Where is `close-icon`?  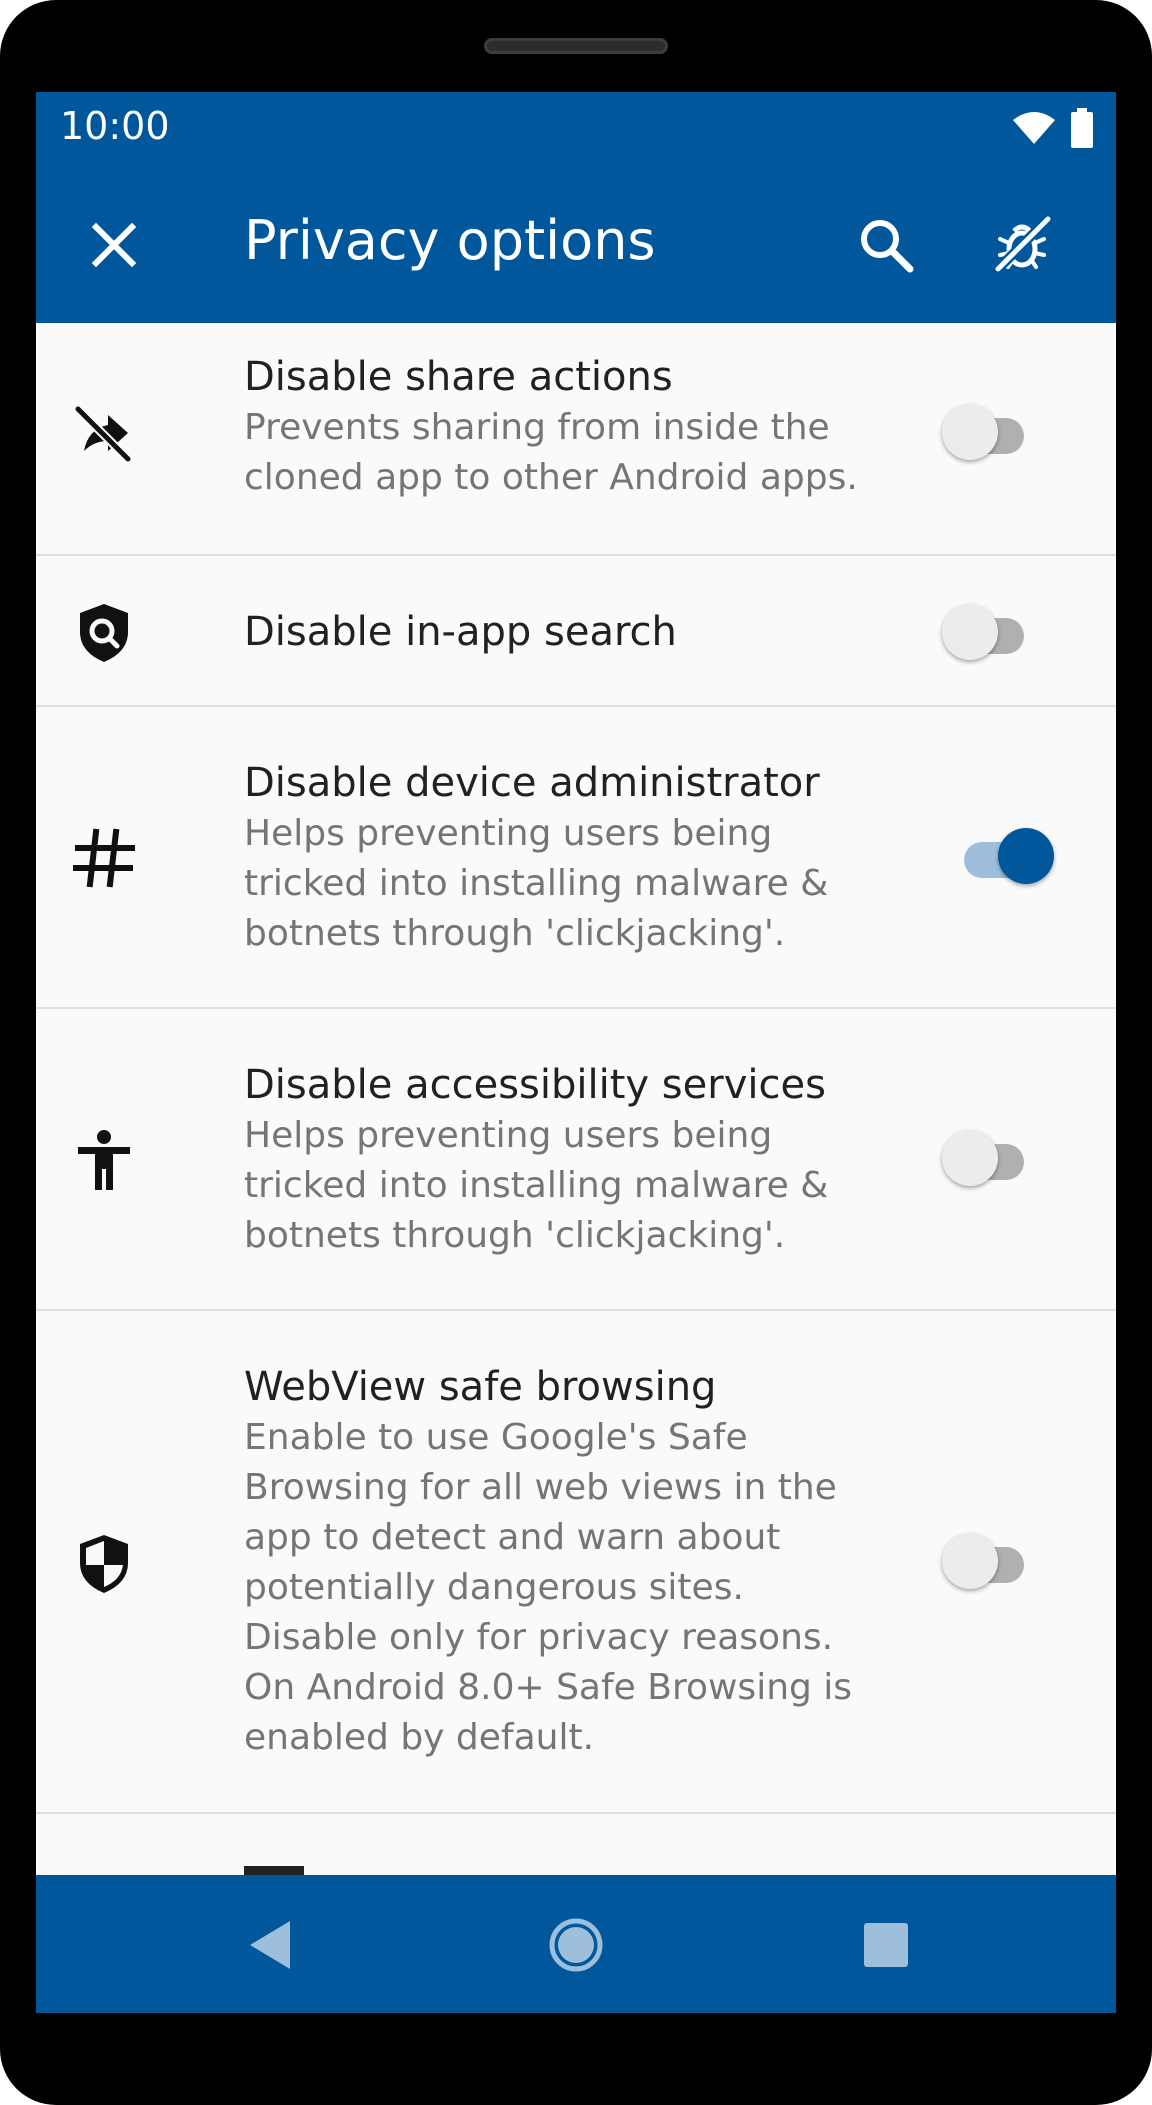 close-icon is located at coordinates (114, 245).